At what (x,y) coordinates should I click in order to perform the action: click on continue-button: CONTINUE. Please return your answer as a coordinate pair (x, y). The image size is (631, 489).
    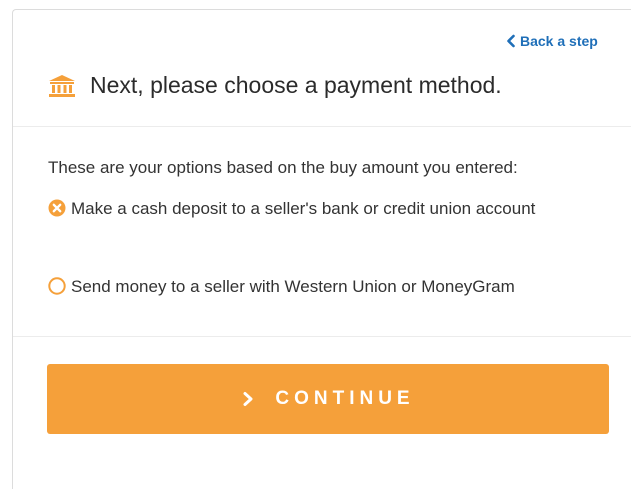
    Looking at the image, I should click on (328, 399).